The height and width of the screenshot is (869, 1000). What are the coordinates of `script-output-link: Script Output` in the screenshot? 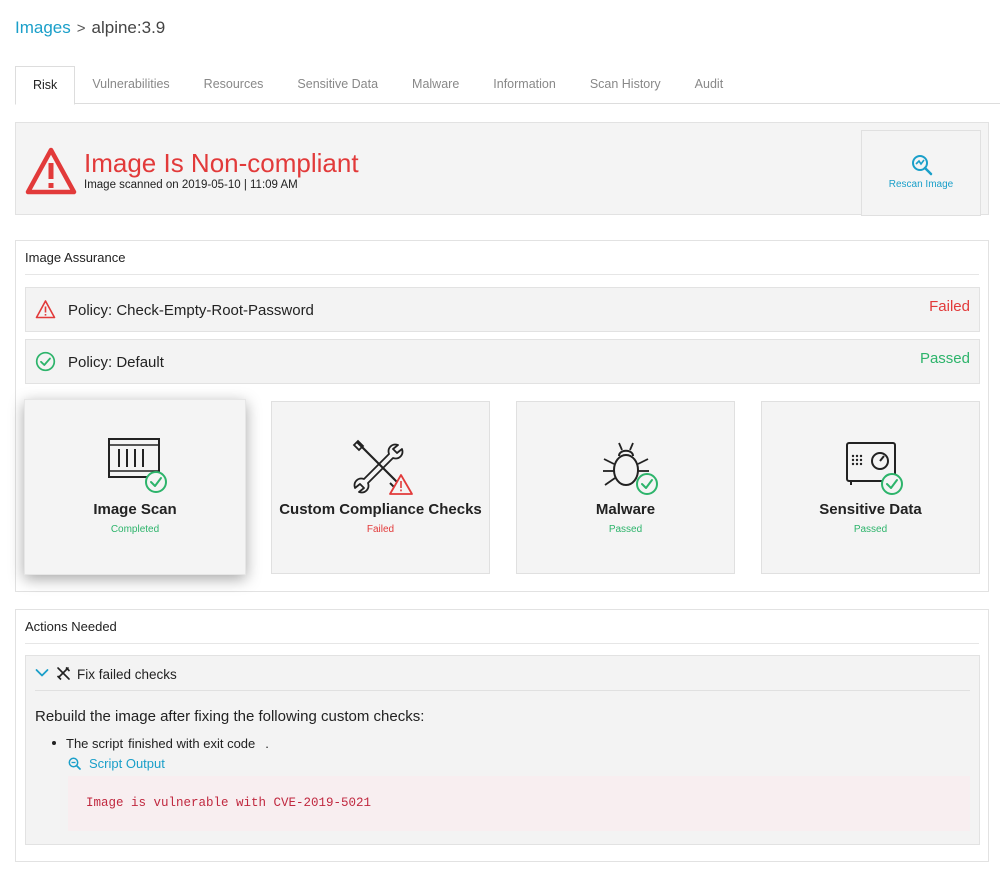 It's located at (116, 763).